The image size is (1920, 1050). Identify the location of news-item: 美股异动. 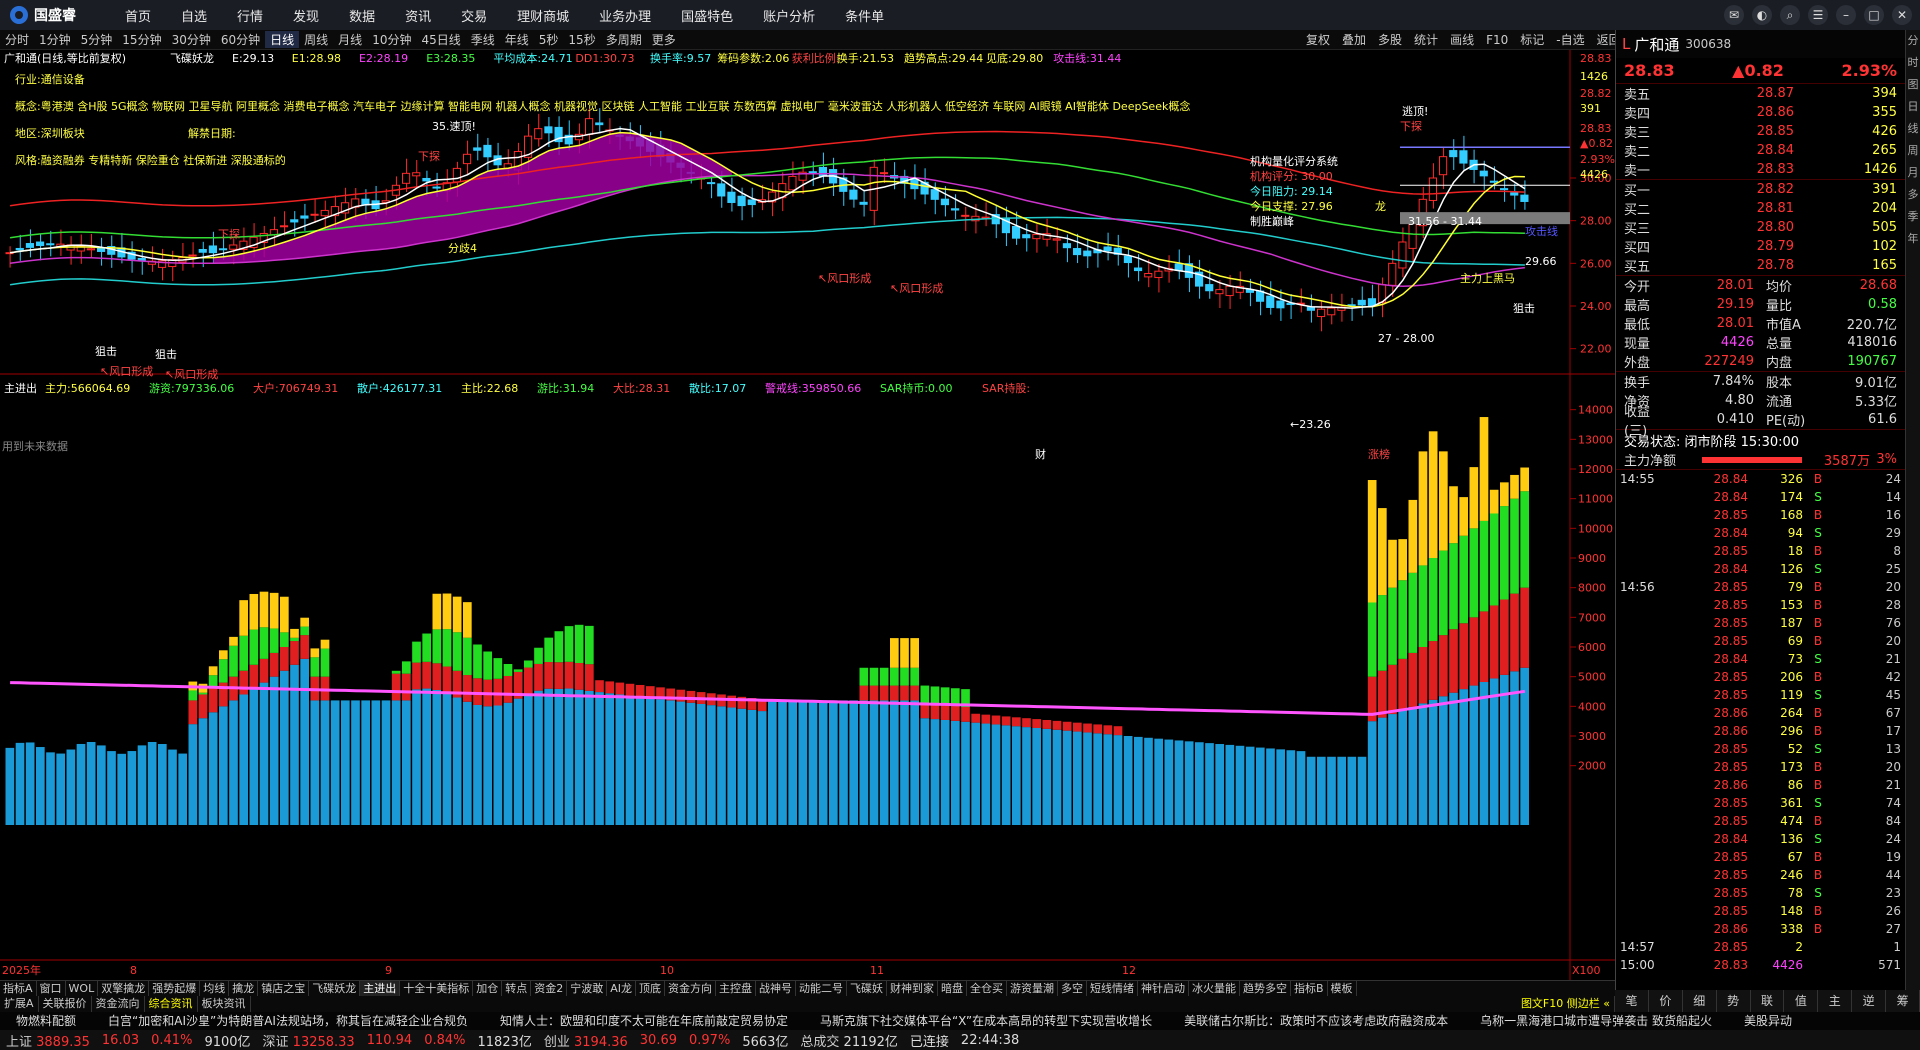
(1768, 1021).